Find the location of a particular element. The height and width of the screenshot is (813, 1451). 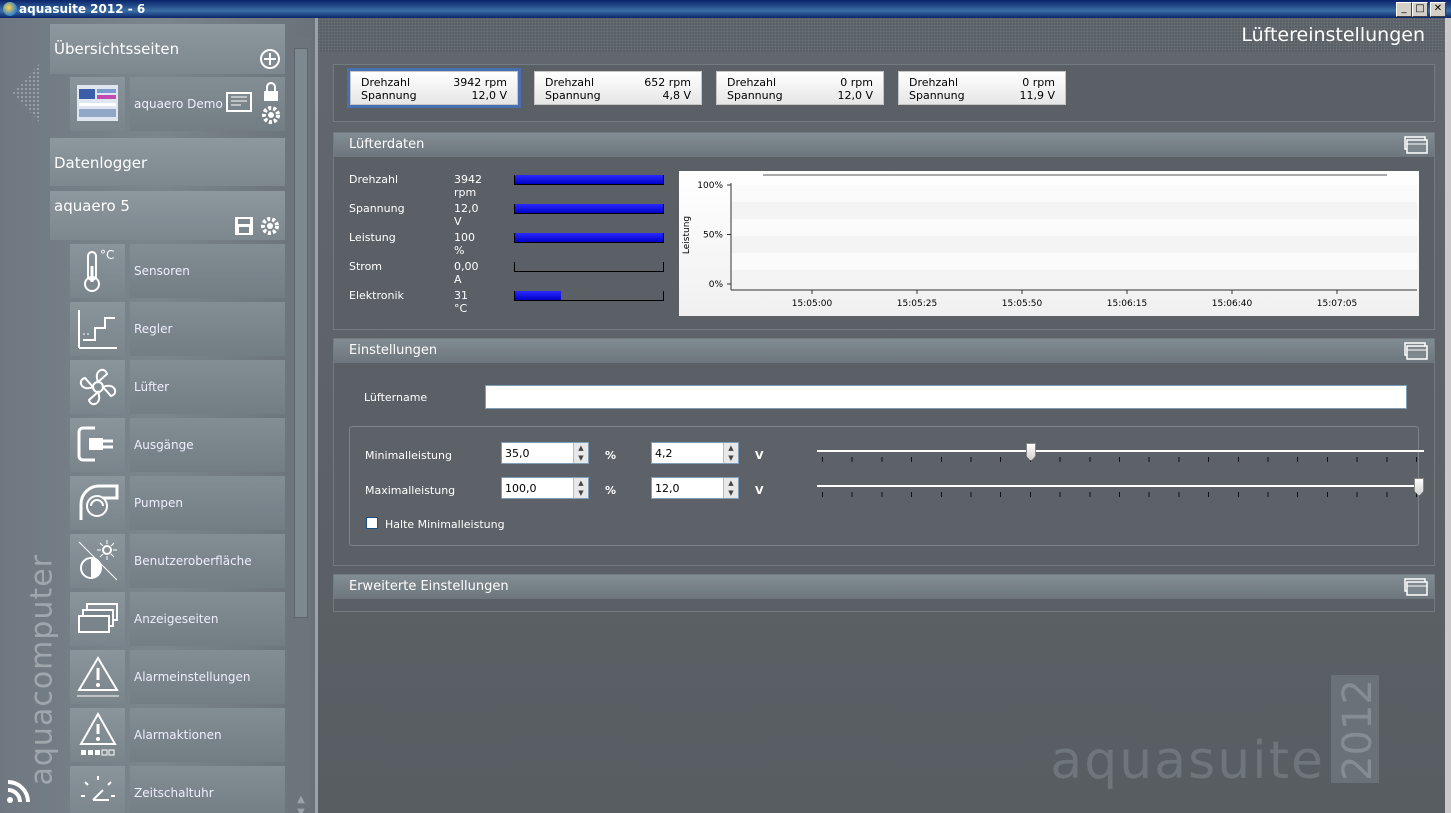

max-power-volt-value: 12,0 is located at coordinates (667, 488).